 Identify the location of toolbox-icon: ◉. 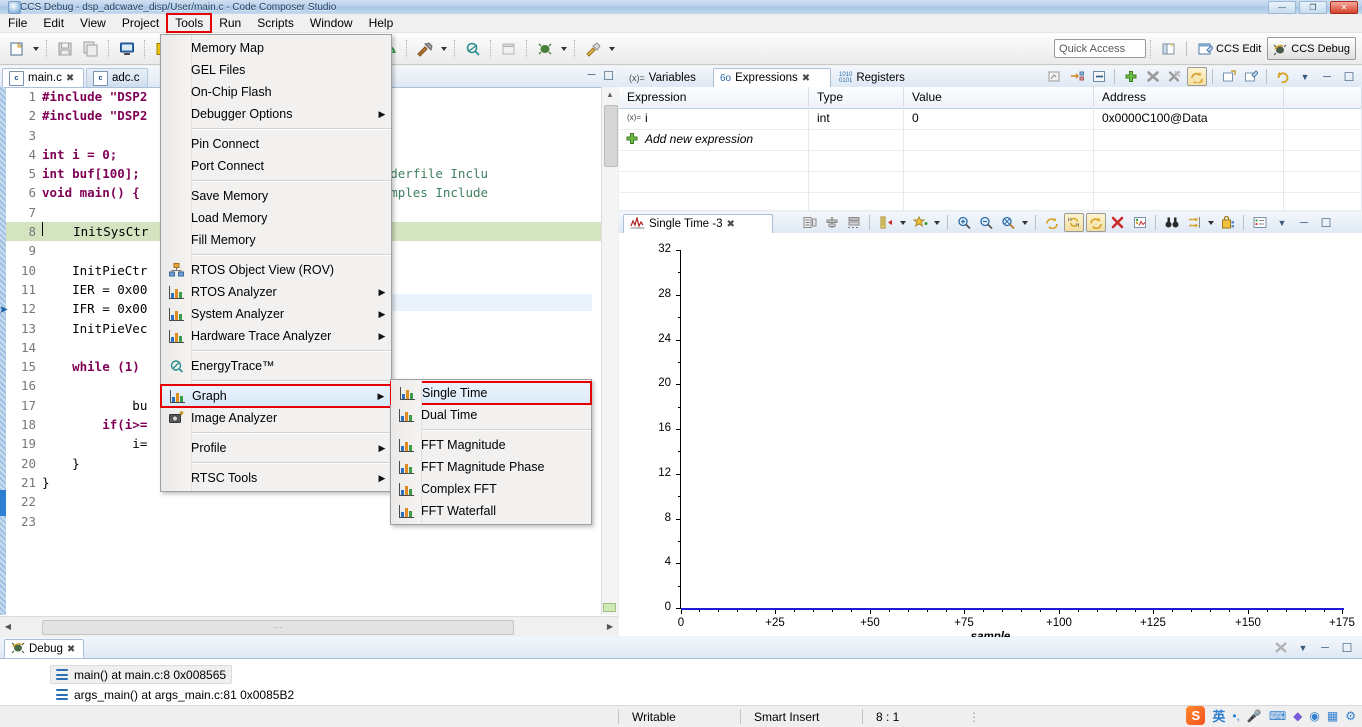
(1314, 716).